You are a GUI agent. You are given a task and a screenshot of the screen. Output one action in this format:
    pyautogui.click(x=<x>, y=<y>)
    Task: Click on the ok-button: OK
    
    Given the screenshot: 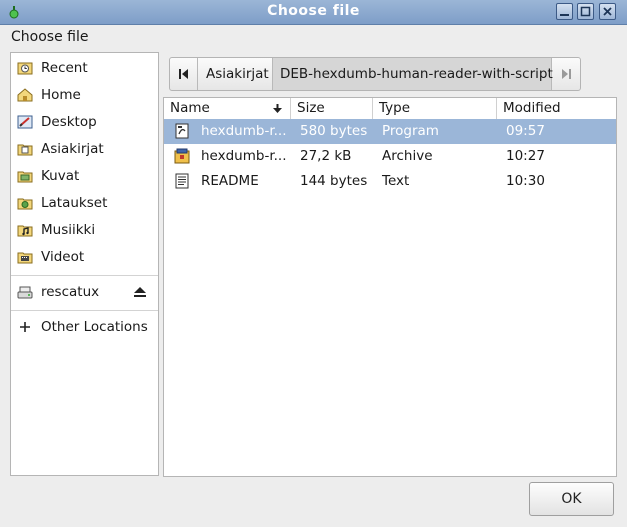 What is the action you would take?
    pyautogui.click(x=571, y=499)
    